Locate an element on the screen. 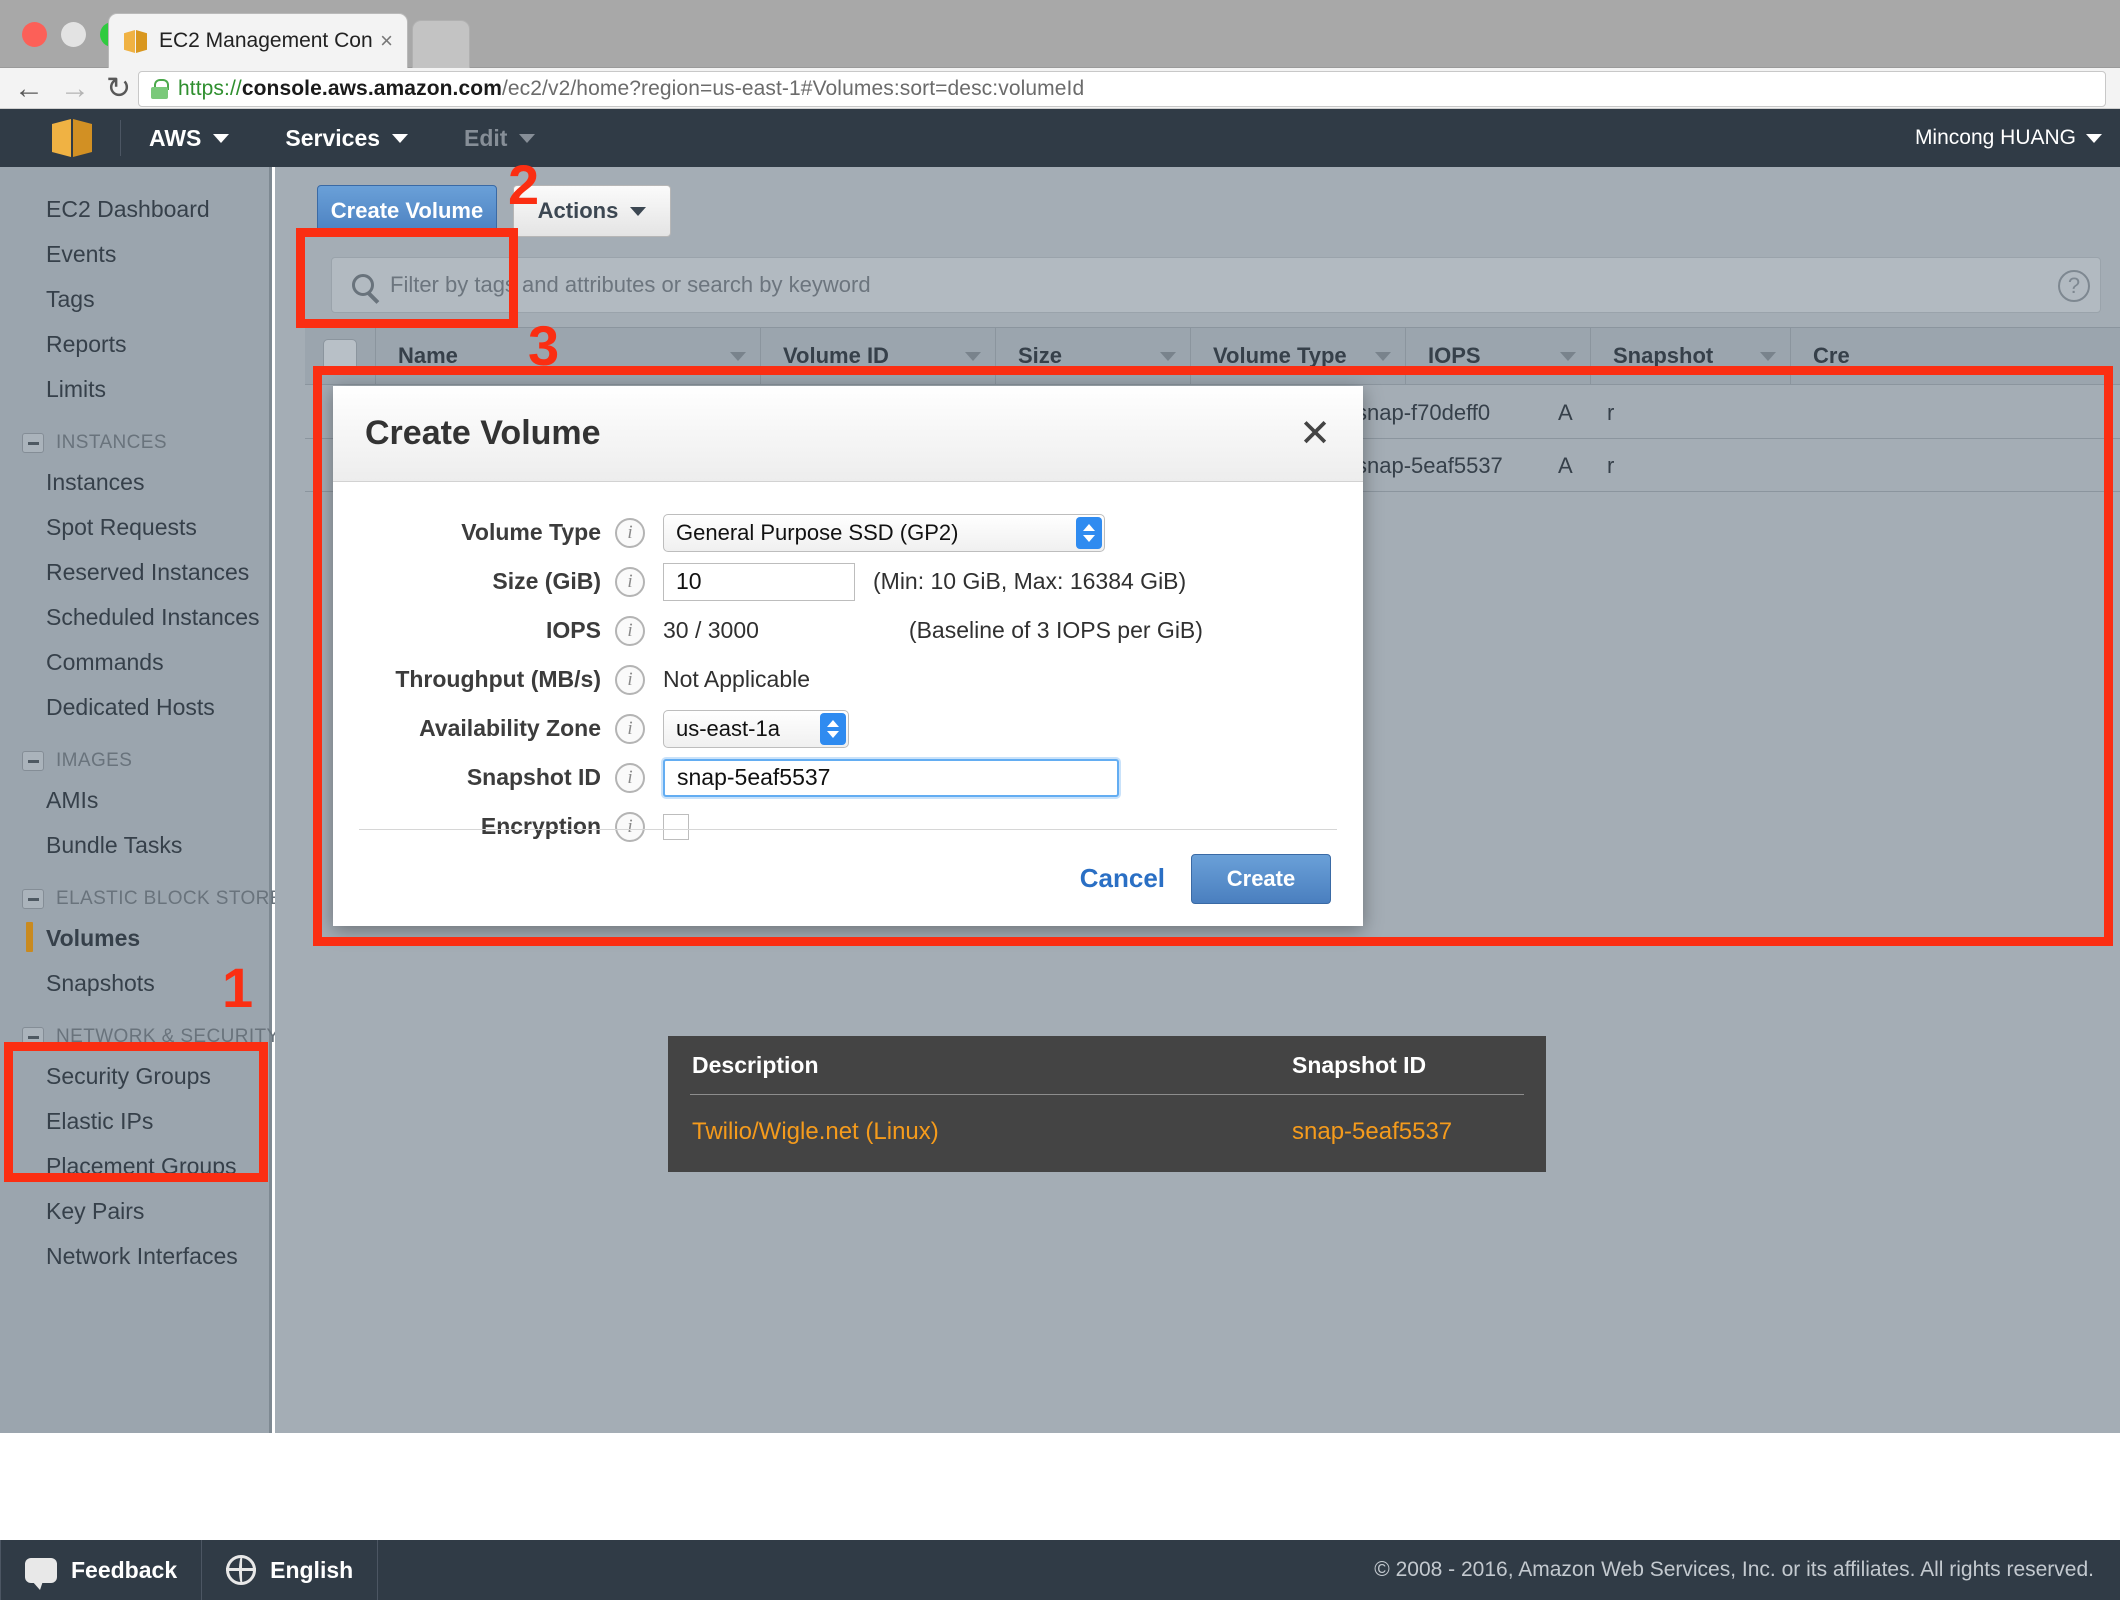  form-row: Throughput (MB/s) i Not Applicable is located at coordinates (848, 679).